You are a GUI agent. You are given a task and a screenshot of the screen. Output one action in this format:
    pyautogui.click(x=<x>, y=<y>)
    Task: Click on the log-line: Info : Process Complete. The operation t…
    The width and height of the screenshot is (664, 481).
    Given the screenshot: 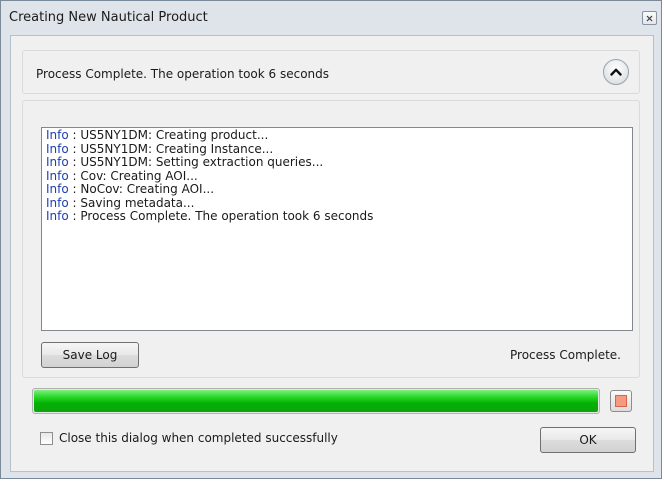 What is the action you would take?
    pyautogui.click(x=337, y=216)
    